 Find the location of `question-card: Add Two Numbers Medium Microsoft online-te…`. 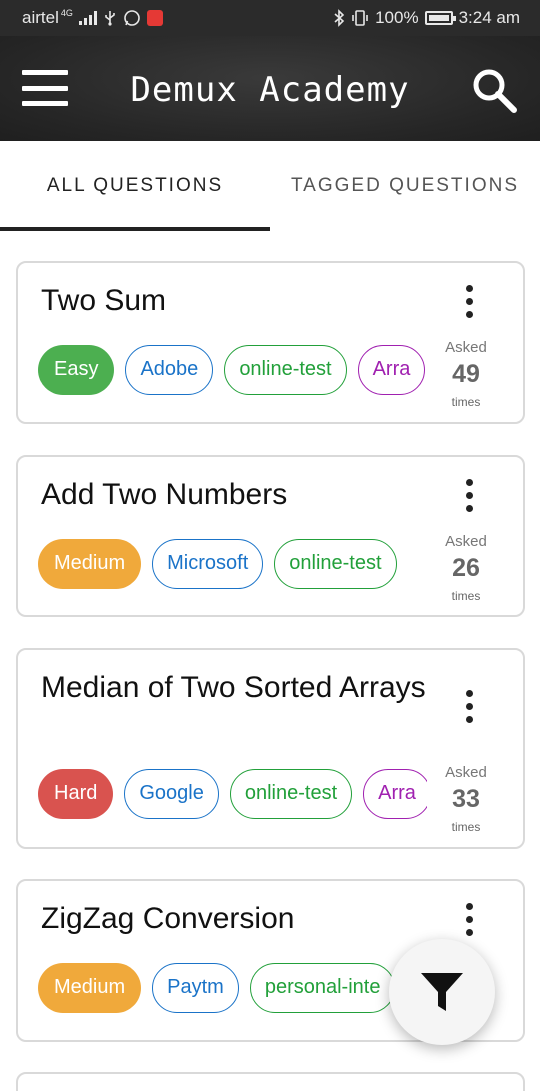

question-card: Add Two Numbers Medium Microsoft online-te… is located at coordinates (270, 536).